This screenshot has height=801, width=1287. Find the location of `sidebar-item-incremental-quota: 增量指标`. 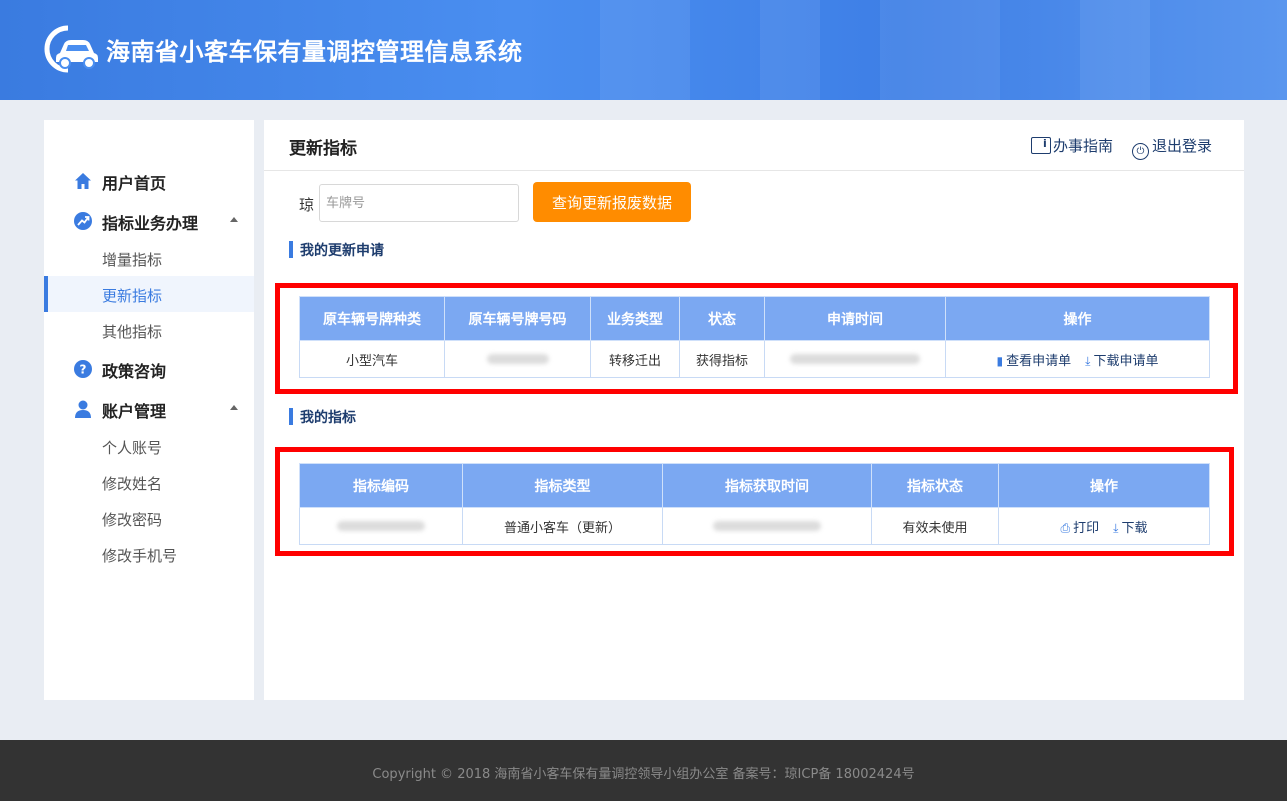

sidebar-item-incremental-quota: 增量指标 is located at coordinates (149, 258).